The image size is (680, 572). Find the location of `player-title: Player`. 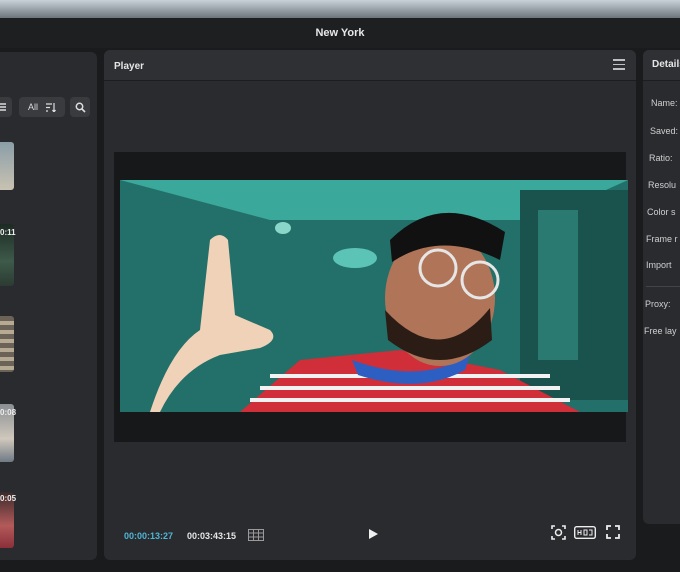

player-title: Player is located at coordinates (129, 66).